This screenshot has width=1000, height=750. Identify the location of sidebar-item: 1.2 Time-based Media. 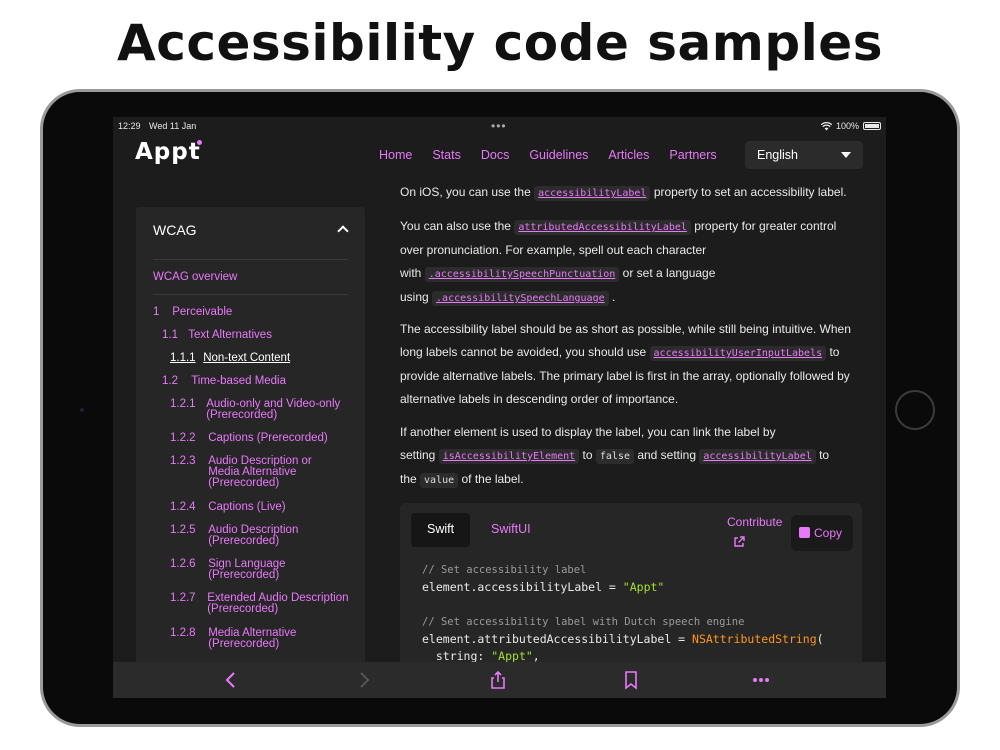
(224, 381).